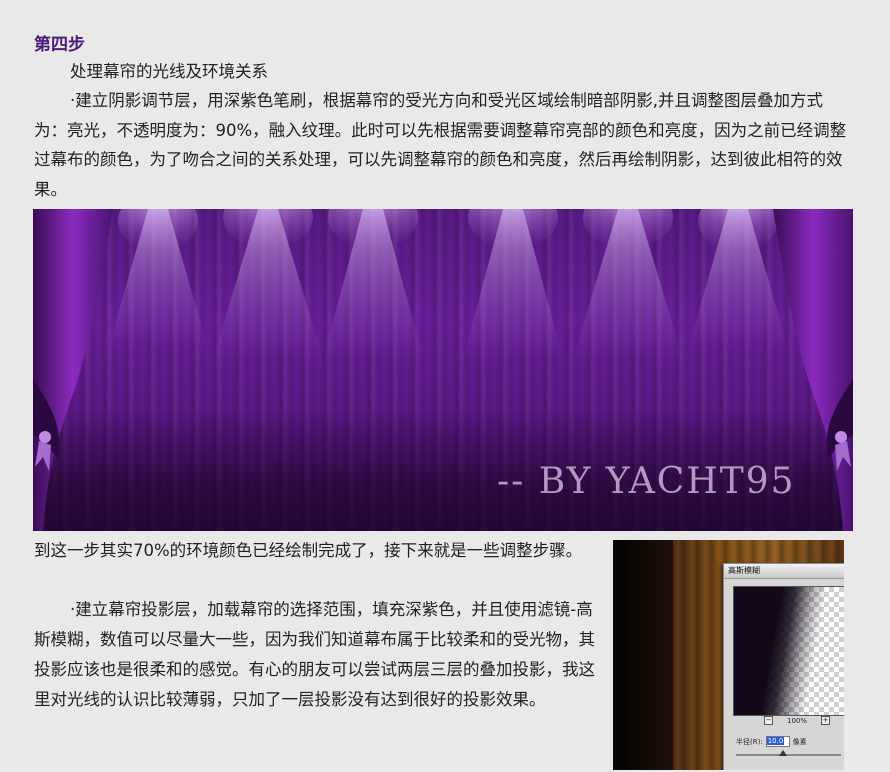  I want to click on radius-input: 10.0, so click(777, 741).